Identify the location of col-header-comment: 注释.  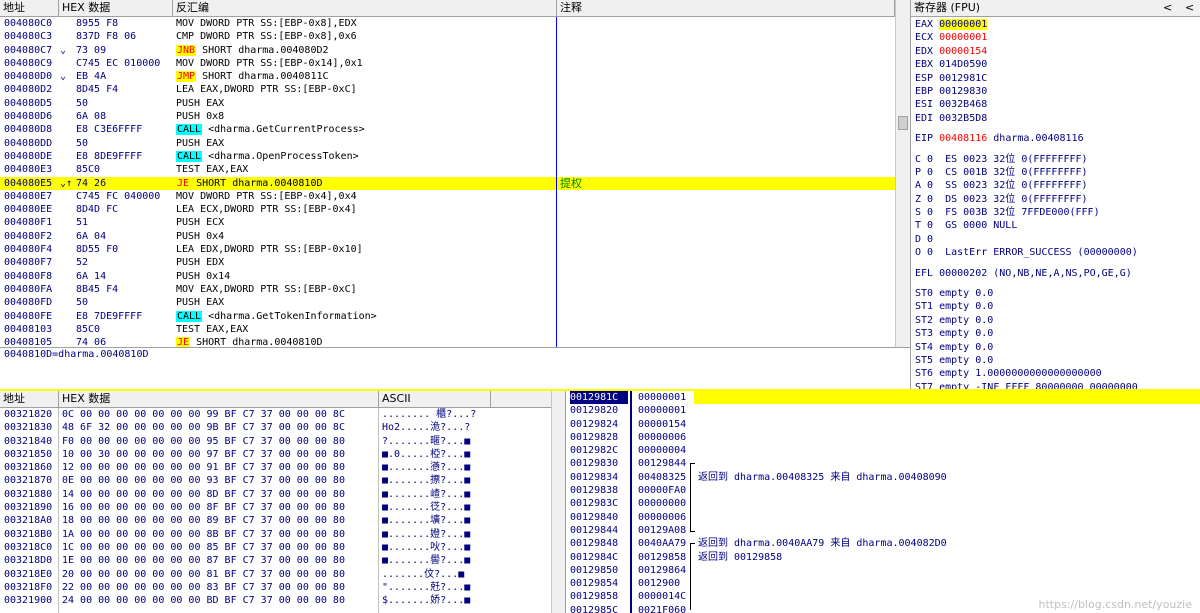
(726, 8).